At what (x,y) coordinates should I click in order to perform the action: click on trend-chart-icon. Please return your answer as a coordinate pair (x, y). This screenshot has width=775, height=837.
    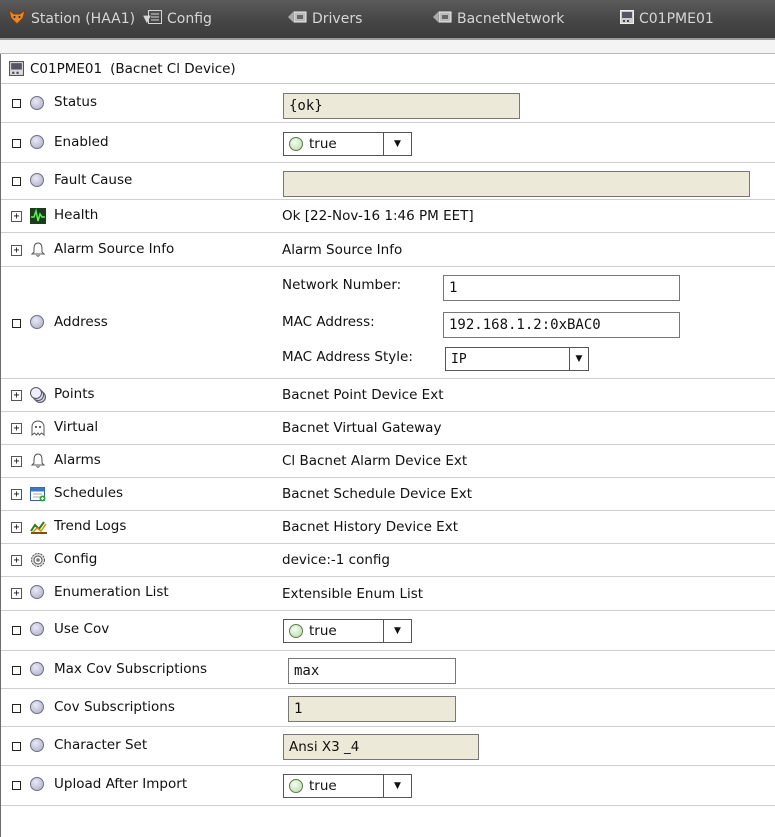
    Looking at the image, I should click on (38, 527).